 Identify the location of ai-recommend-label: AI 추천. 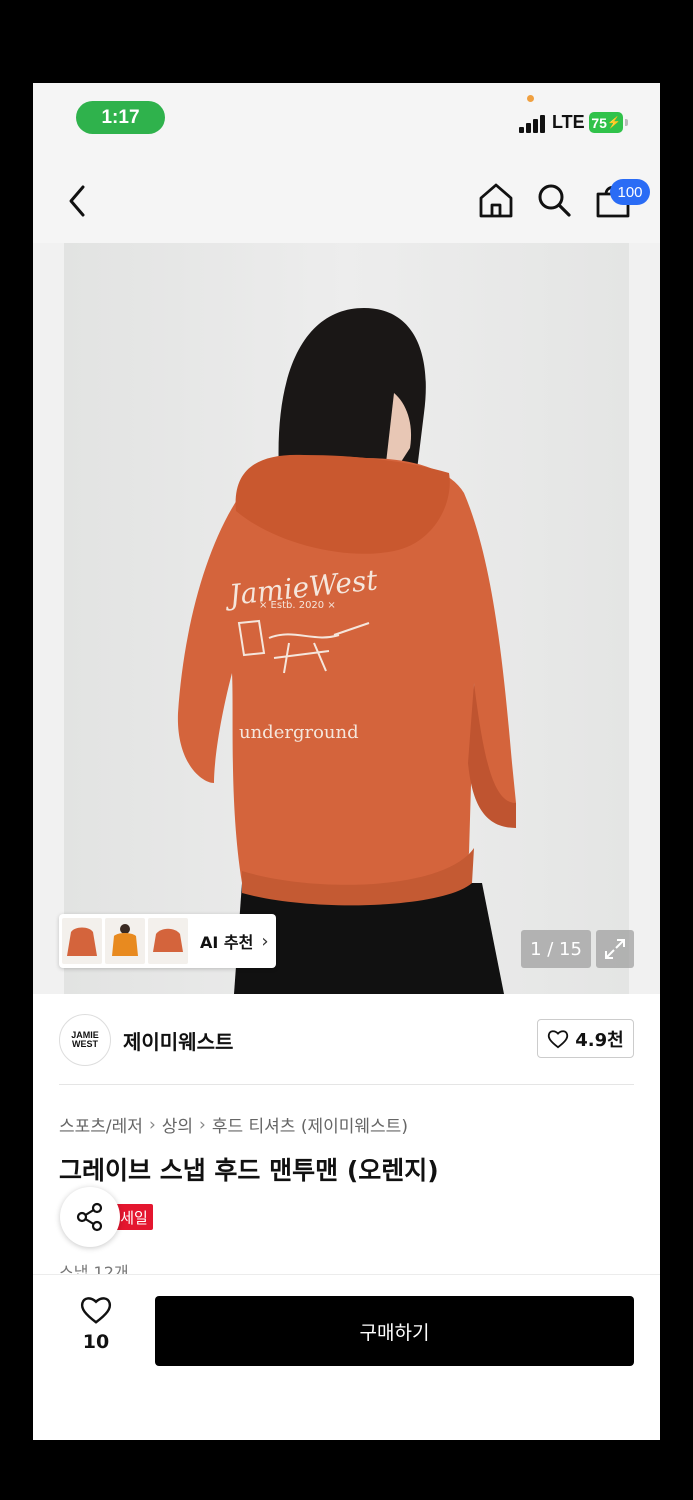
(227, 942).